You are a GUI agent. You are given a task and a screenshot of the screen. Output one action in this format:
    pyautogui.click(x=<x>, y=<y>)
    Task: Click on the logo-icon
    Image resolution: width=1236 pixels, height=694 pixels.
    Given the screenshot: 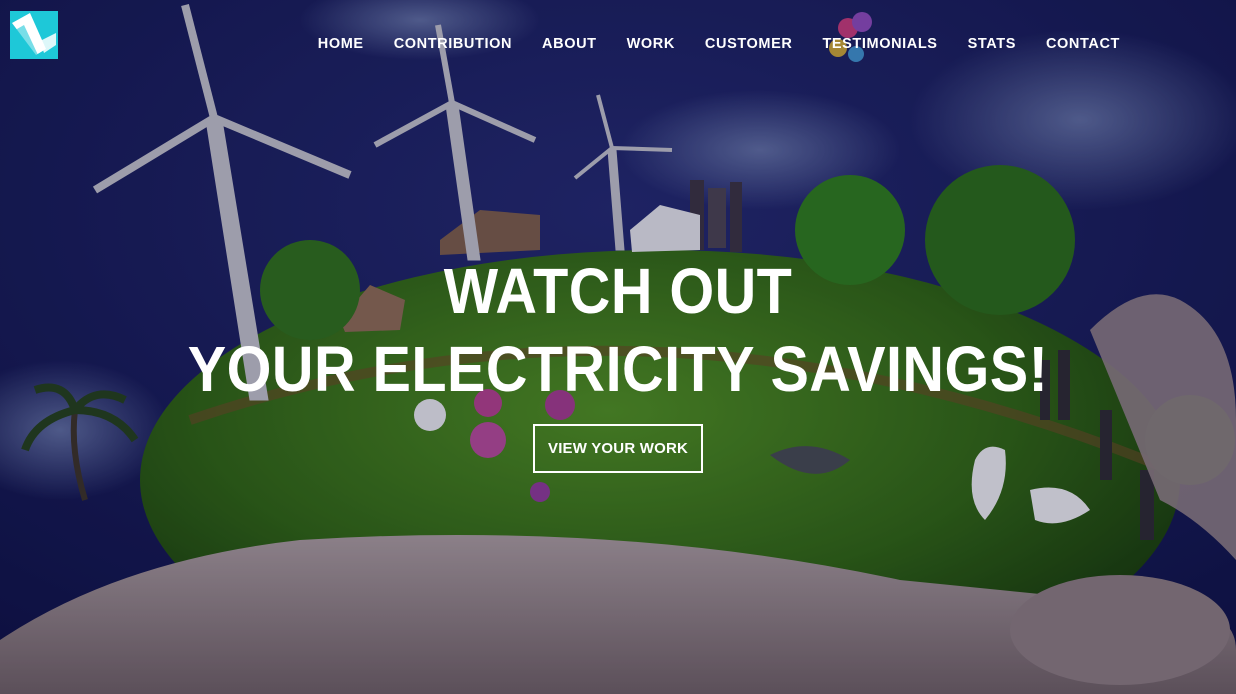 What is the action you would take?
    pyautogui.click(x=34, y=35)
    